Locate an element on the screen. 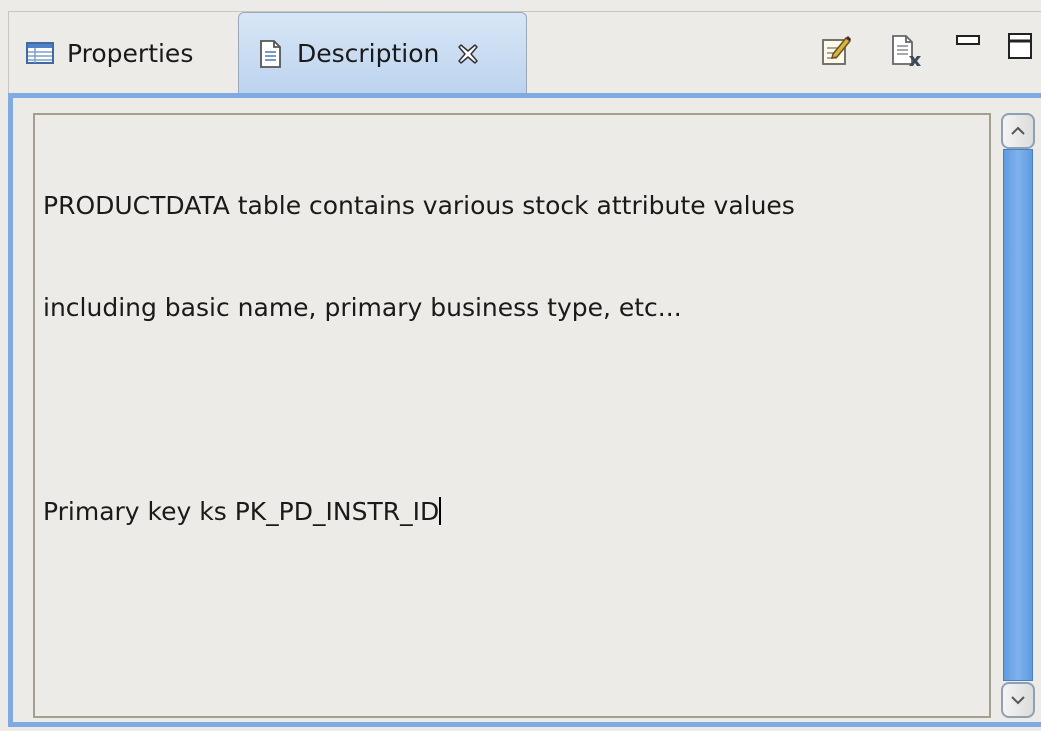 Image resolution: width=1041 pixels, height=731 pixels. scroll-down-button is located at coordinates (1018, 700).